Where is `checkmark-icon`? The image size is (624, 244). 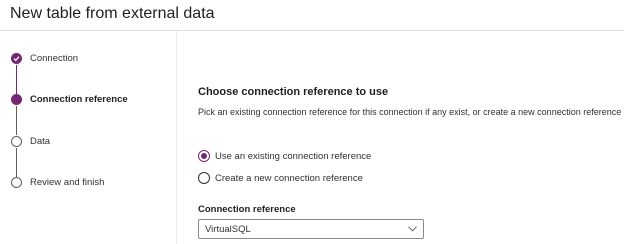 checkmark-icon is located at coordinates (16, 59).